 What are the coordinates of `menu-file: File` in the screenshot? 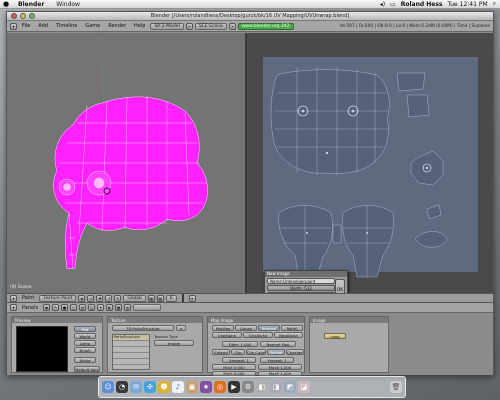 It's located at (26, 26).